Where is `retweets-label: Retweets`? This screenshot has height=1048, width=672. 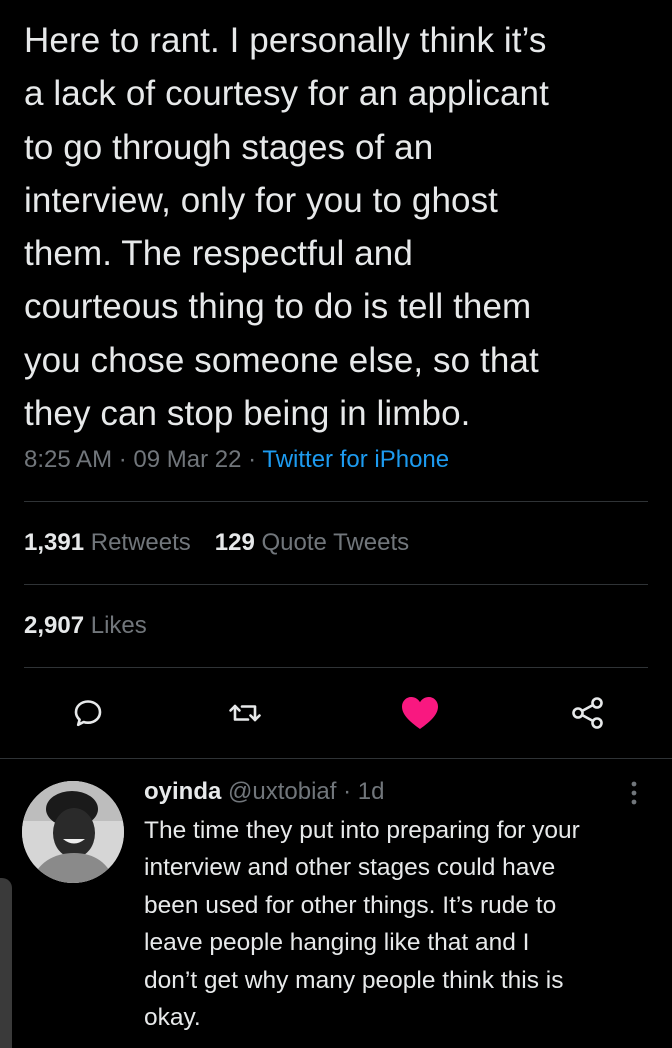
retweets-label: Retweets is located at coordinates (140, 542).